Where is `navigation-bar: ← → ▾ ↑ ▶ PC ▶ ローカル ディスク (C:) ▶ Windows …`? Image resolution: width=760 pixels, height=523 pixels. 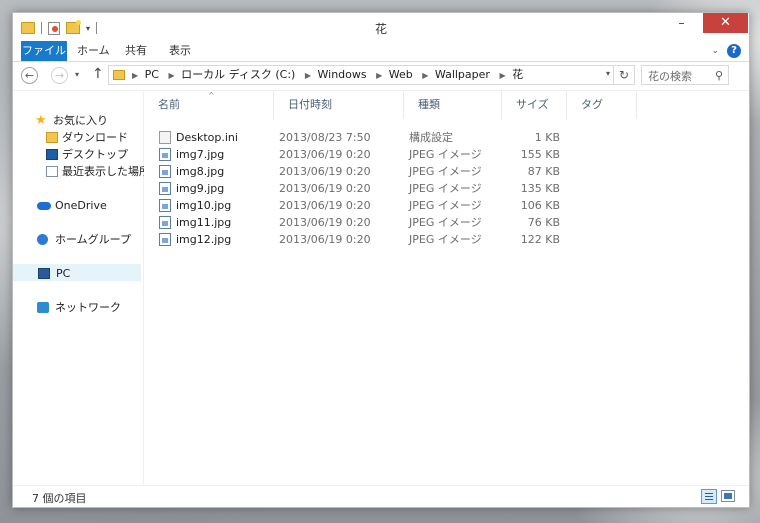 navigation-bar: ← → ▾ ↑ ▶ PC ▶ ローカル ディスク (C:) ▶ Windows … is located at coordinates (381, 76).